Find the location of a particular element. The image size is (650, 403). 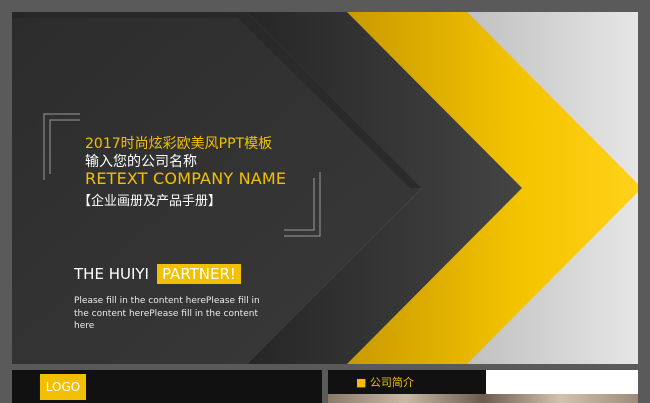

company-name-english: RETEXT COMPANY NAME is located at coordinates (186, 178).